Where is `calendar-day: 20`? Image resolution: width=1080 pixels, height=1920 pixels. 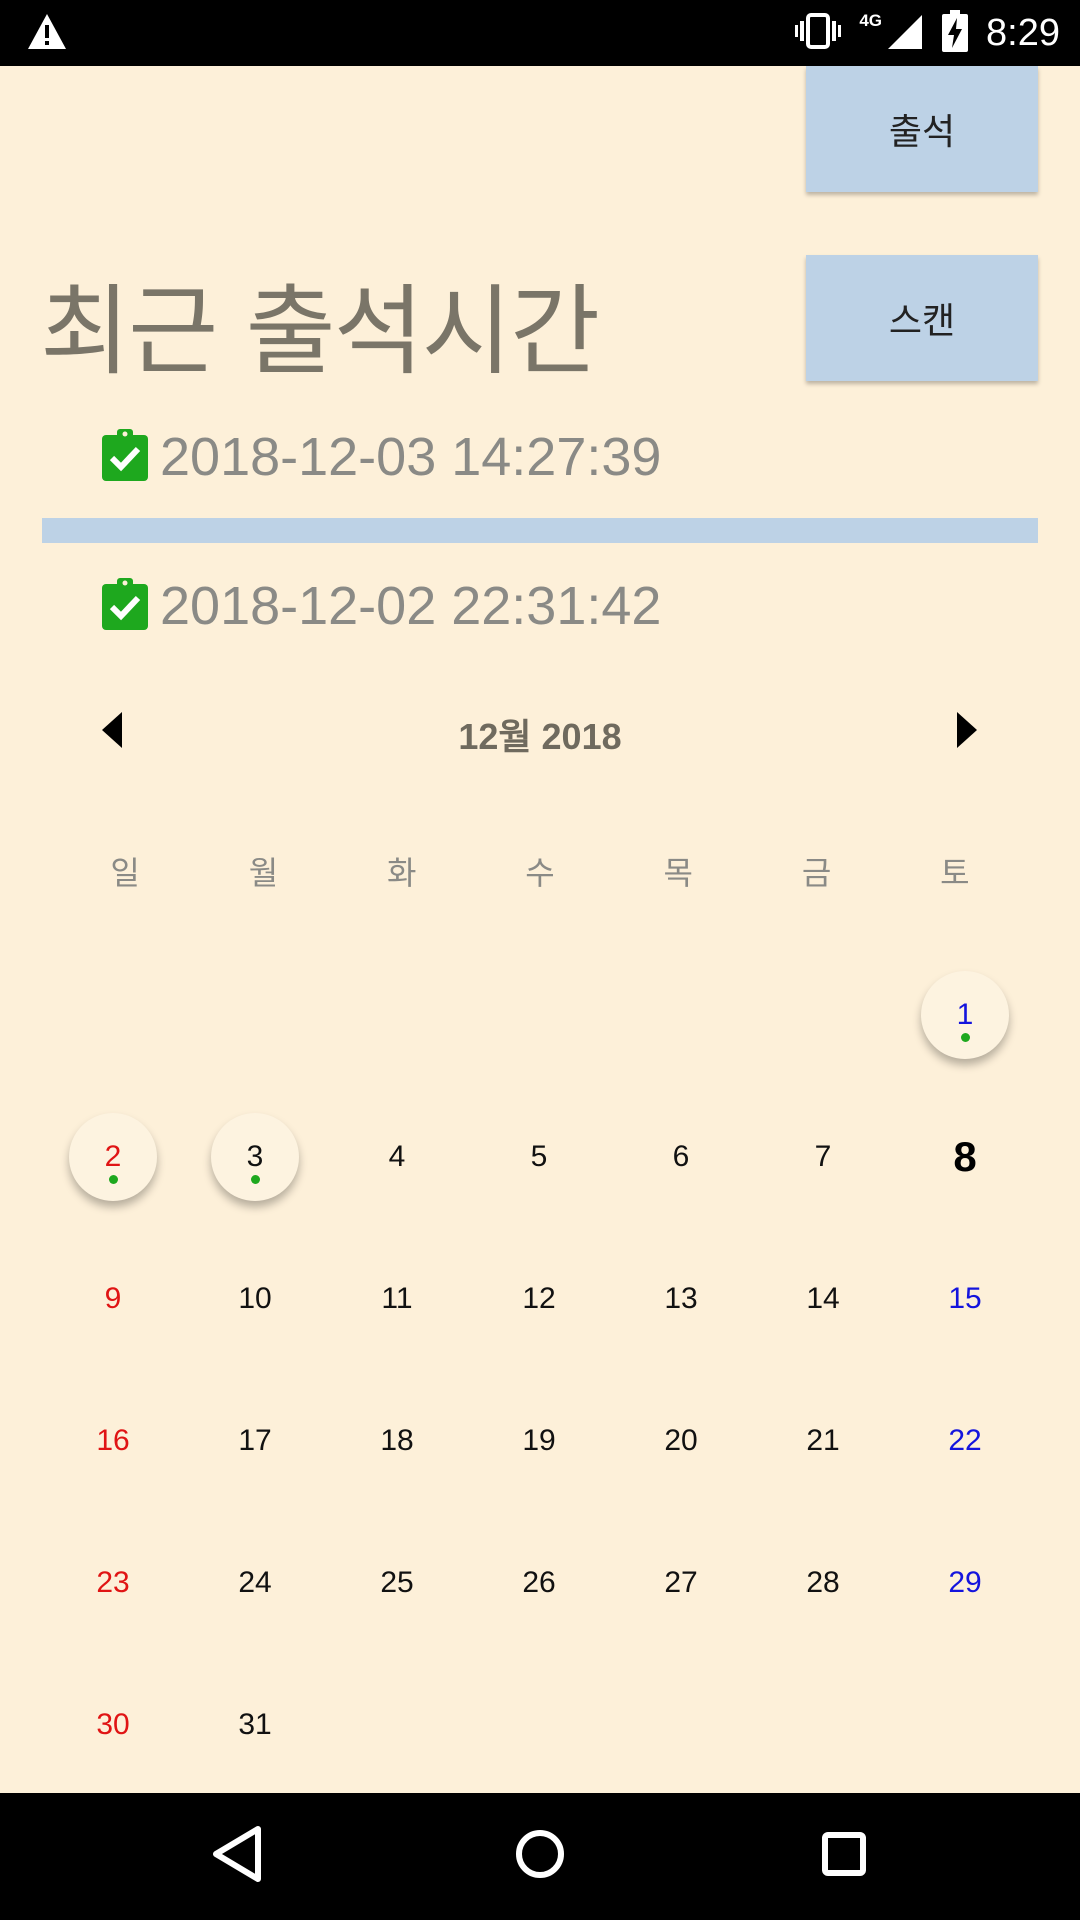
calendar-day: 20 is located at coordinates (681, 1441).